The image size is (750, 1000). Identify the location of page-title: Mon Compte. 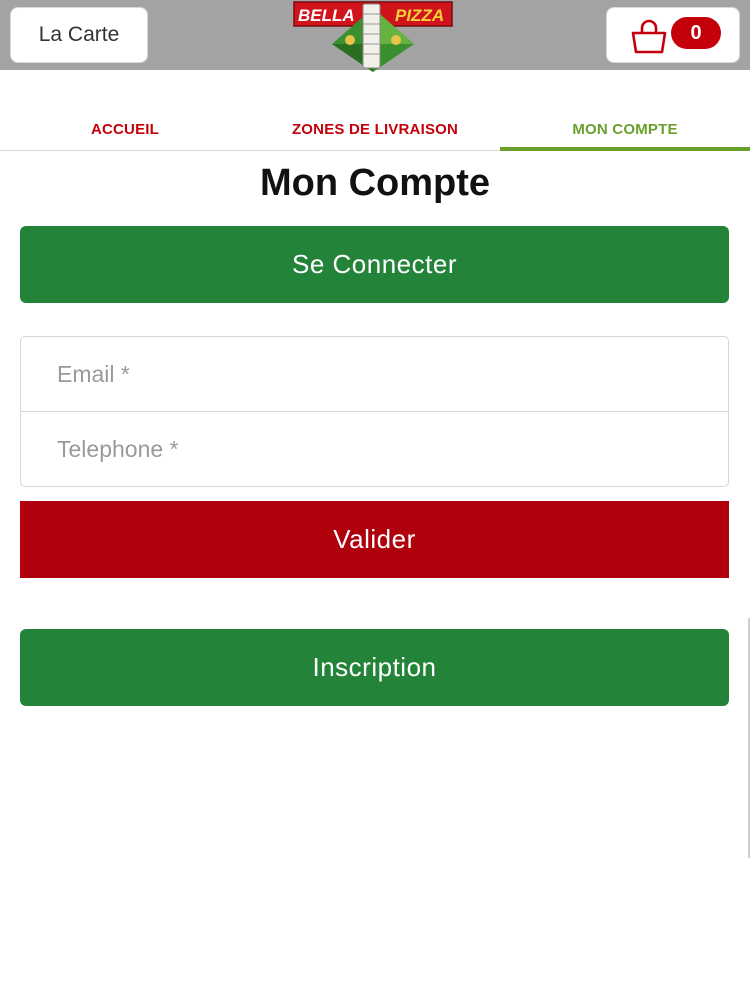
(375, 183).